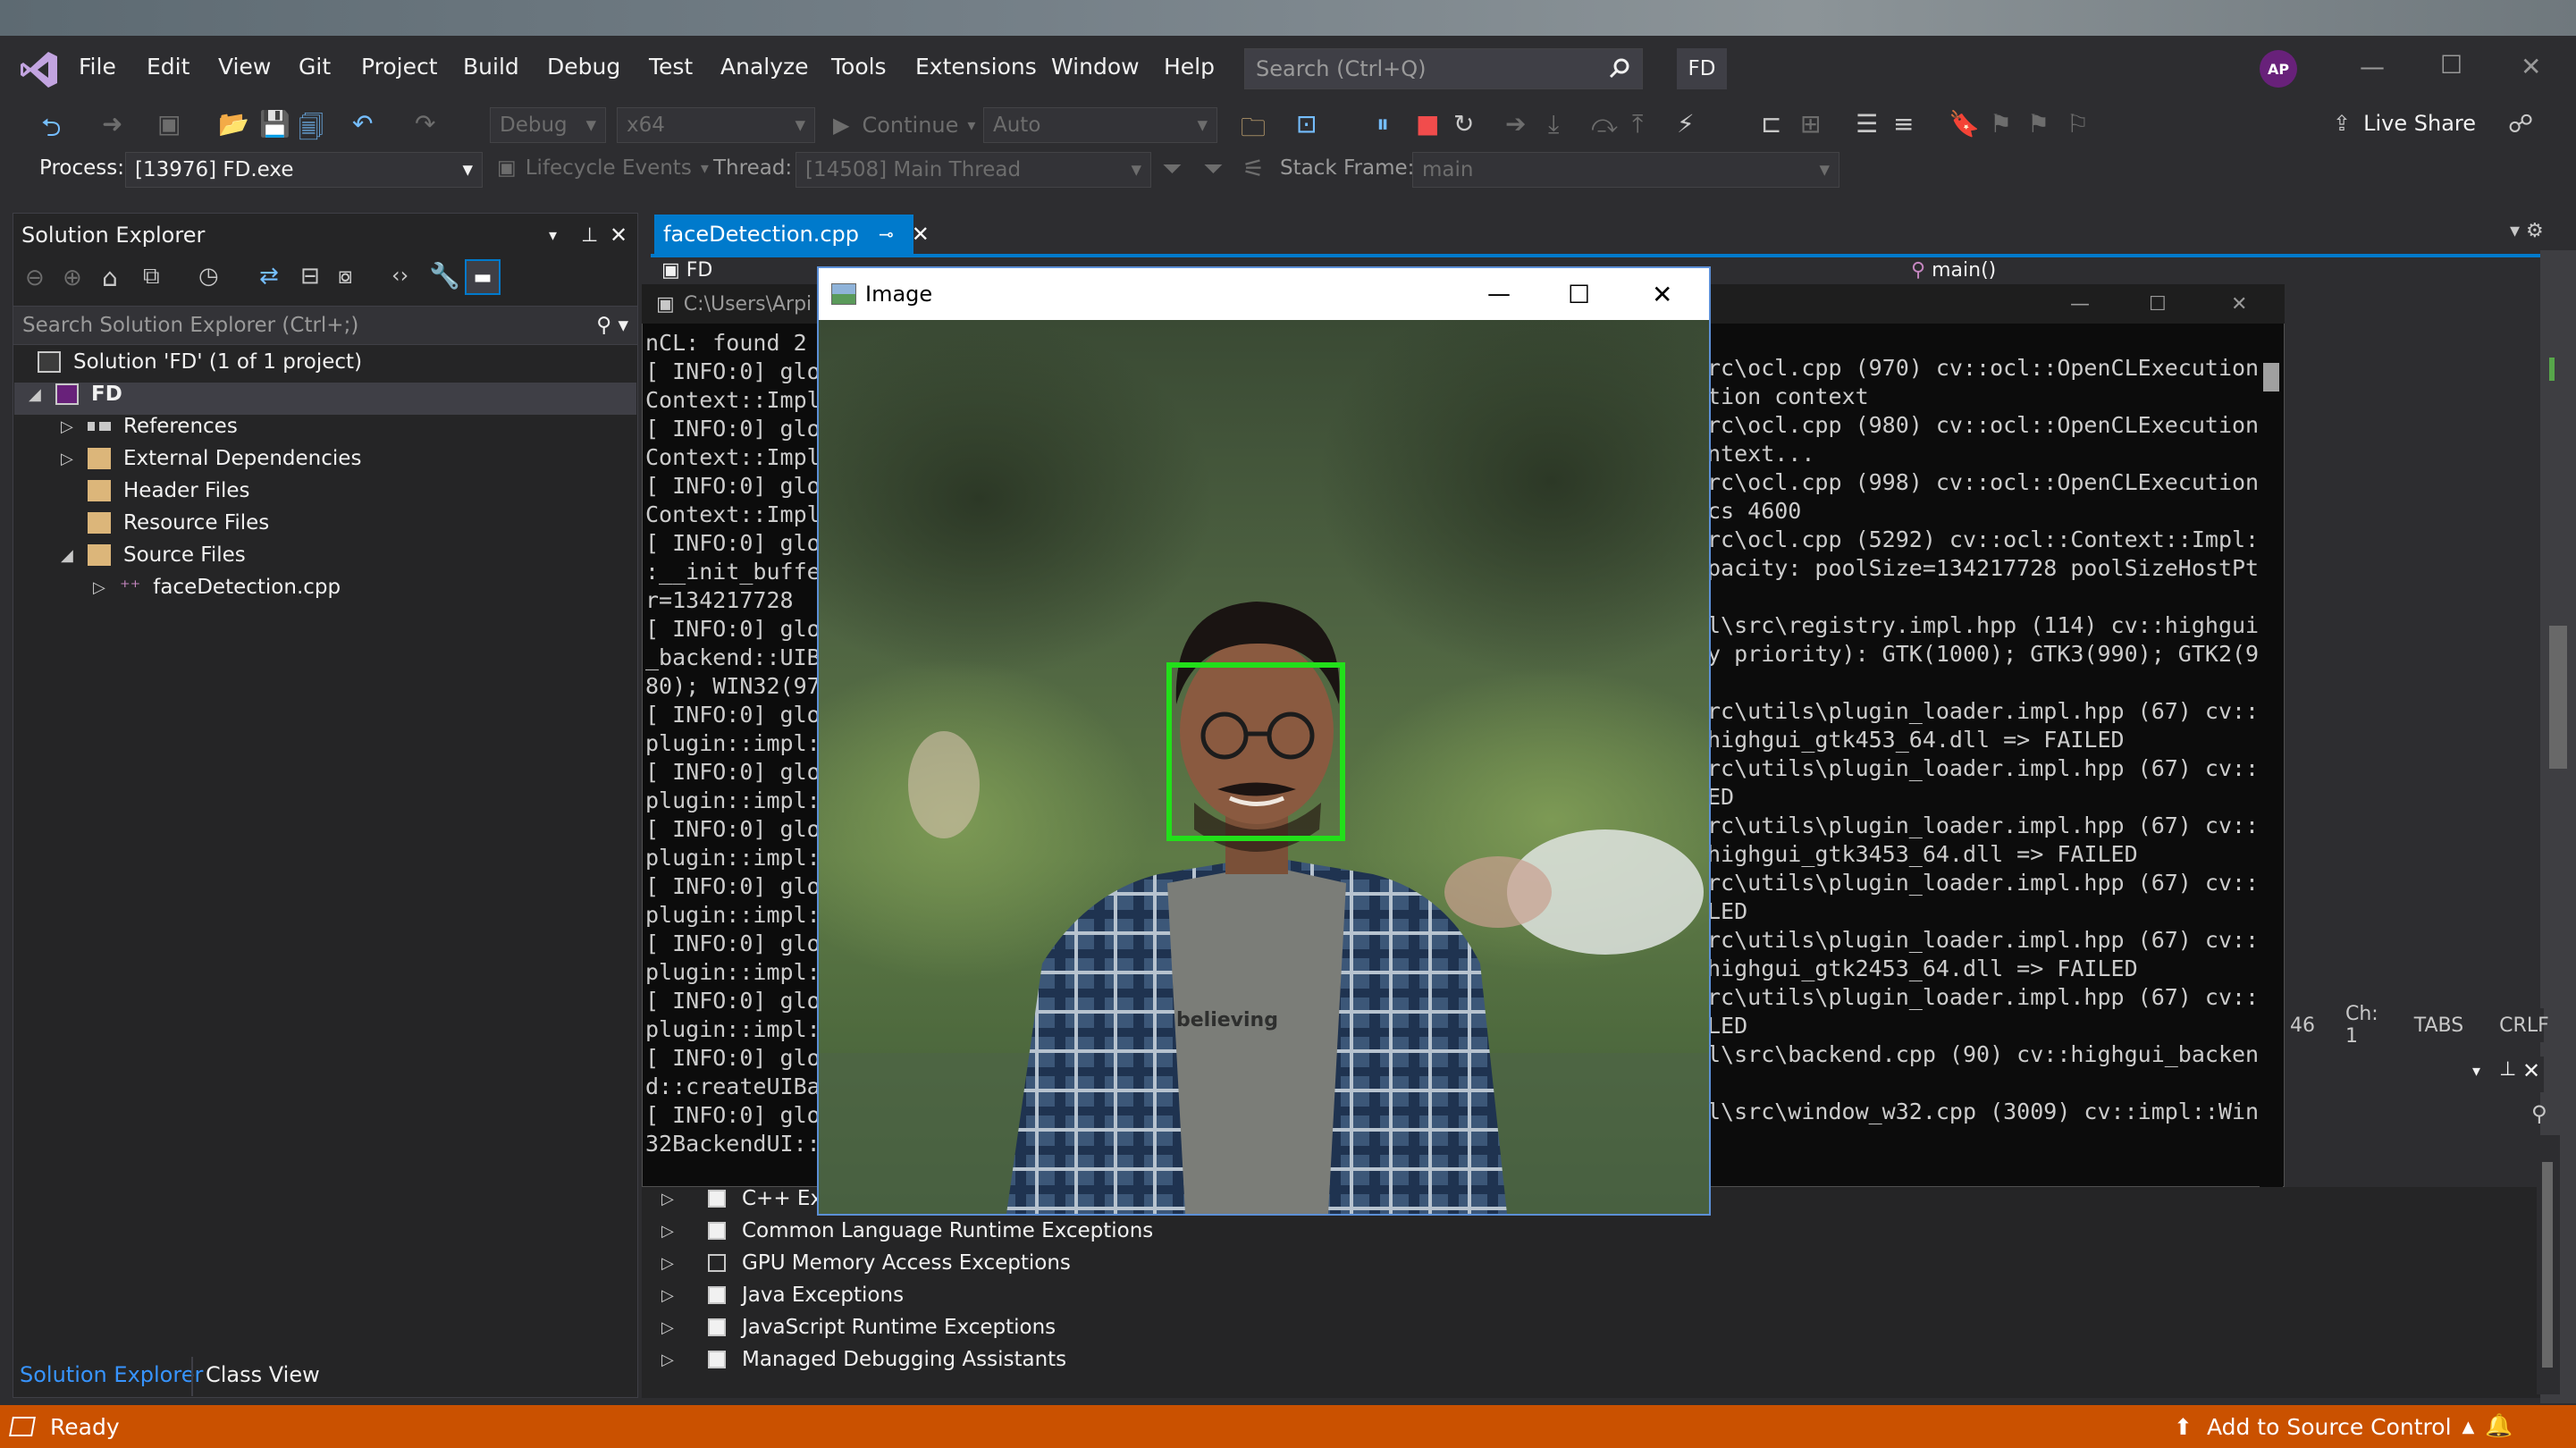 The height and width of the screenshot is (1448, 2576). What do you see at coordinates (76, 394) in the screenshot?
I see `tree-project-fd: ◢ FD` at bounding box center [76, 394].